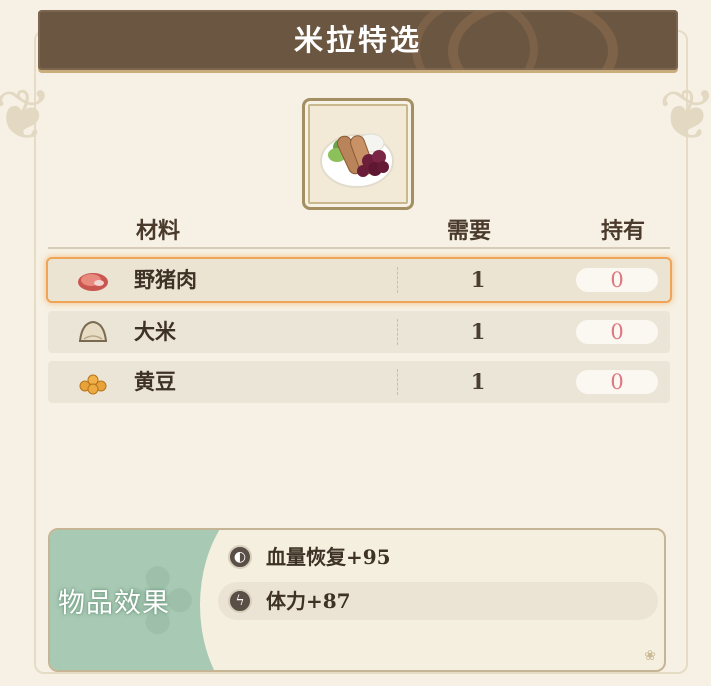  I want to click on material-name: 黄豆, so click(155, 381).